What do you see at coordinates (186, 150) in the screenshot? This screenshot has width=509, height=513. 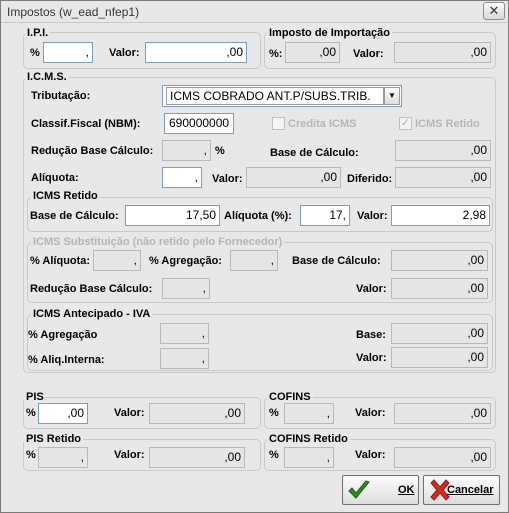 I see `reducao-field: ,` at bounding box center [186, 150].